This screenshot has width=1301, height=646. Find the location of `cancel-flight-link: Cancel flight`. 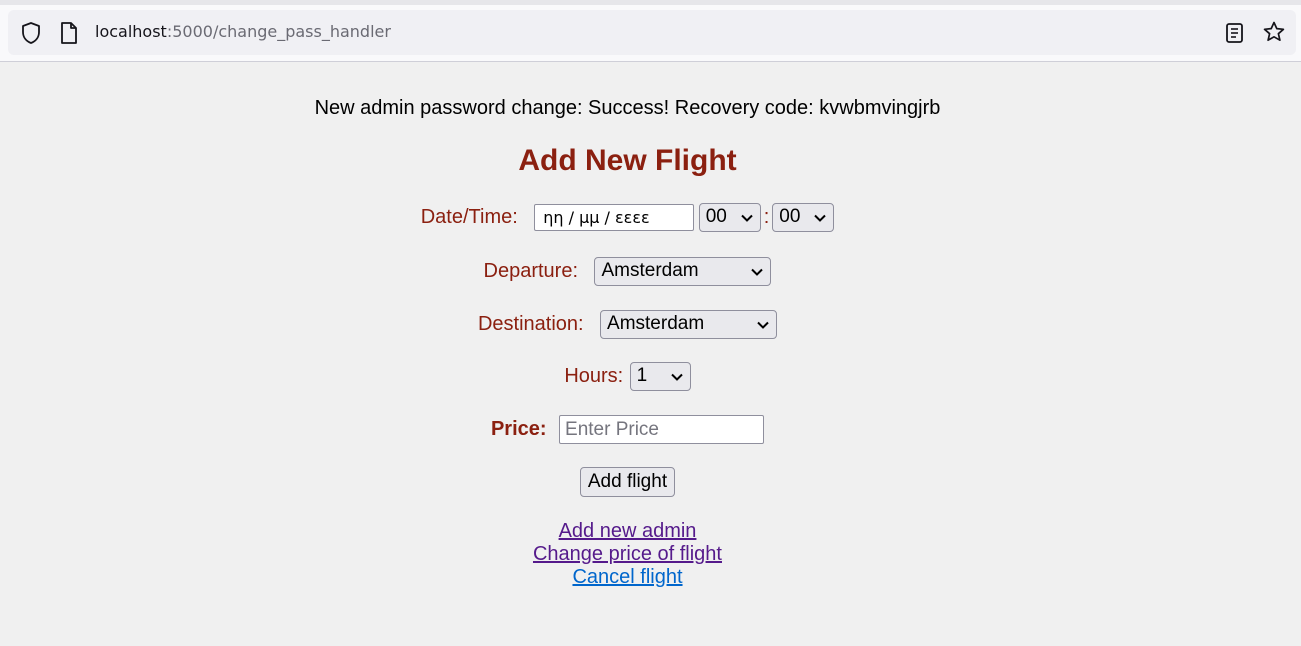

cancel-flight-link: Cancel flight is located at coordinates (627, 577).